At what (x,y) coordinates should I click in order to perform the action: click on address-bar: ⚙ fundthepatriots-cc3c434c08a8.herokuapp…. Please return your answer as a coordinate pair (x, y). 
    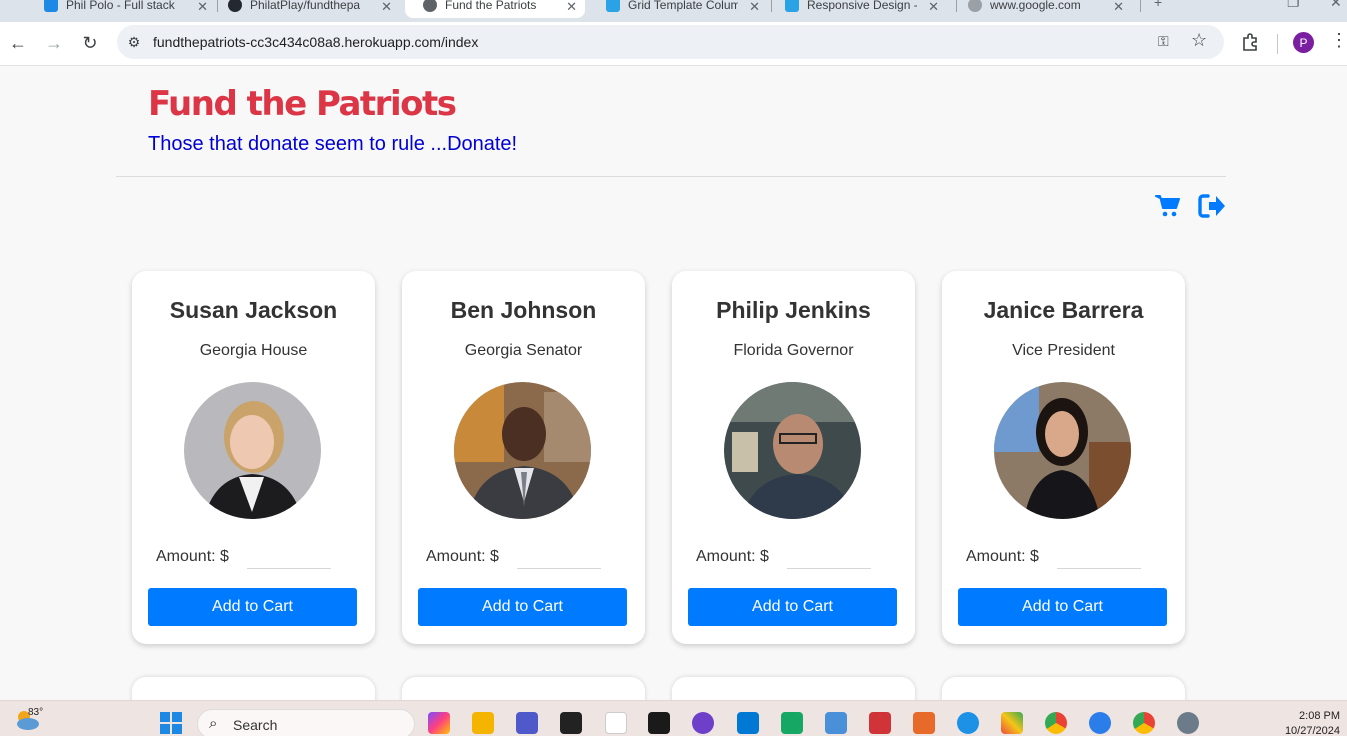
    Looking at the image, I should click on (670, 42).